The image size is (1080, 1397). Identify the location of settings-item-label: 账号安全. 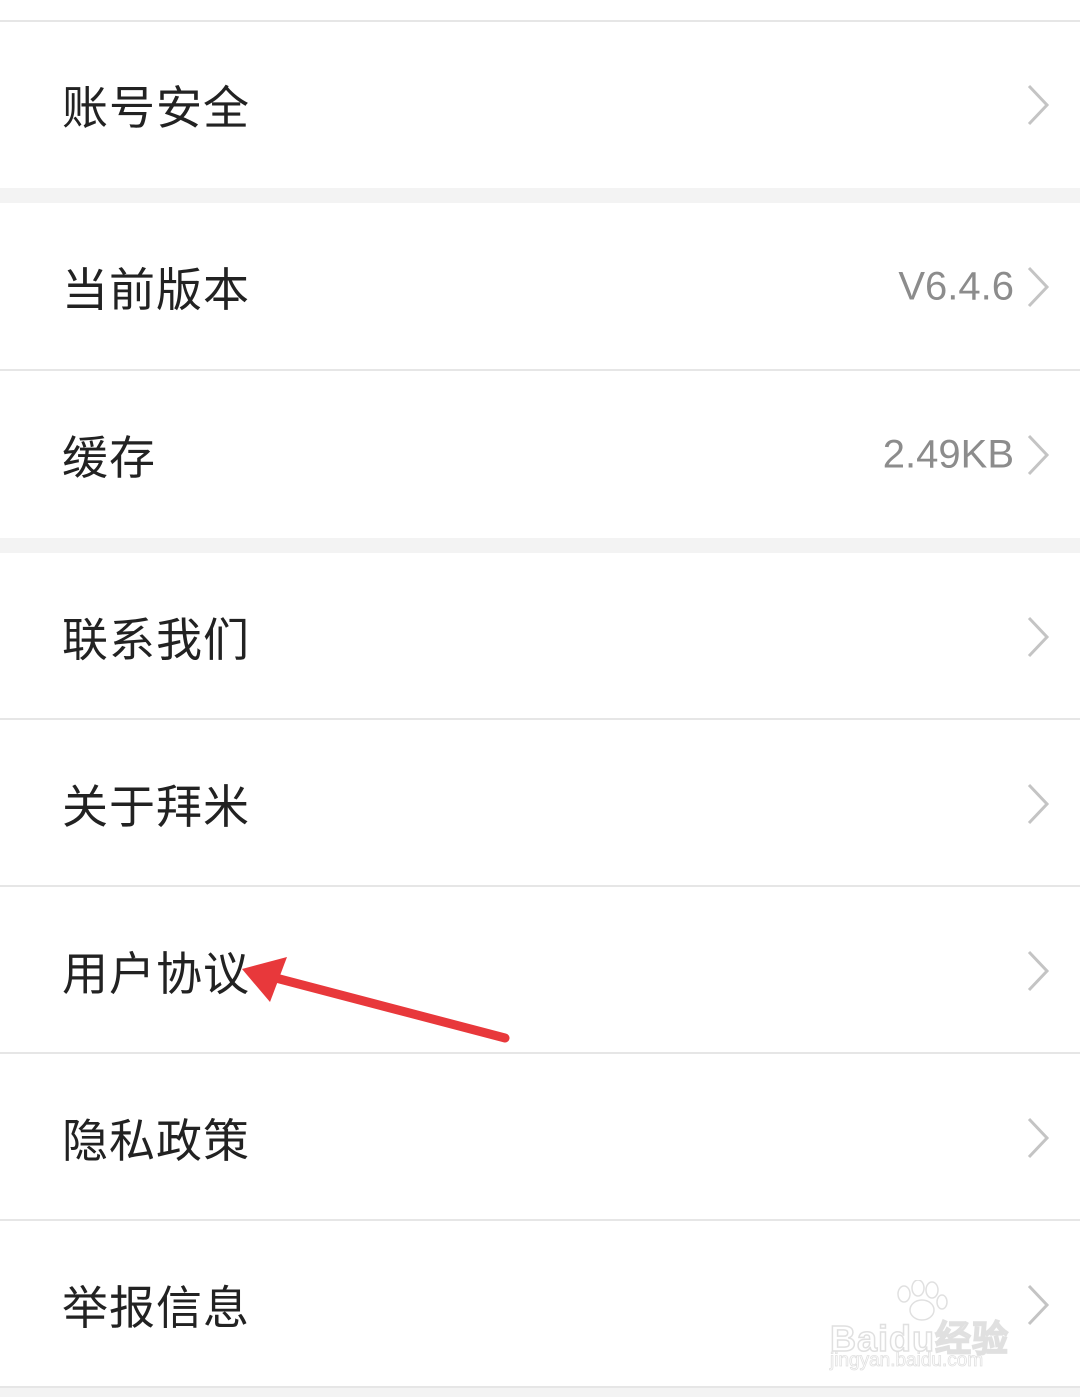
(156, 108).